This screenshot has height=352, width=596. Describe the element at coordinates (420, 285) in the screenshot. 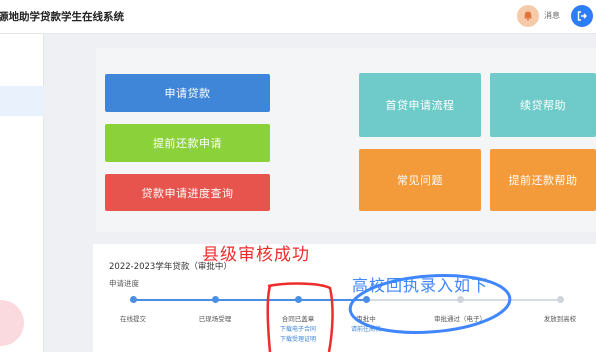

I see `annotation-college-receipt: 高校回执录入如下` at that location.